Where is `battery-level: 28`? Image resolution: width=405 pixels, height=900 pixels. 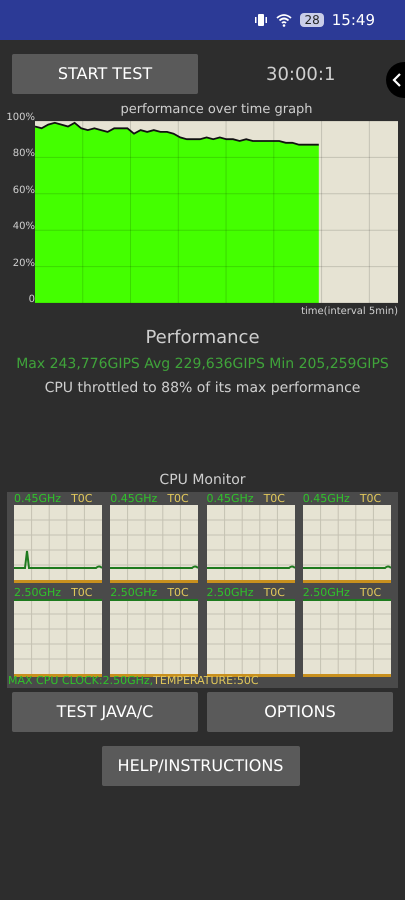 battery-level: 28 is located at coordinates (312, 20).